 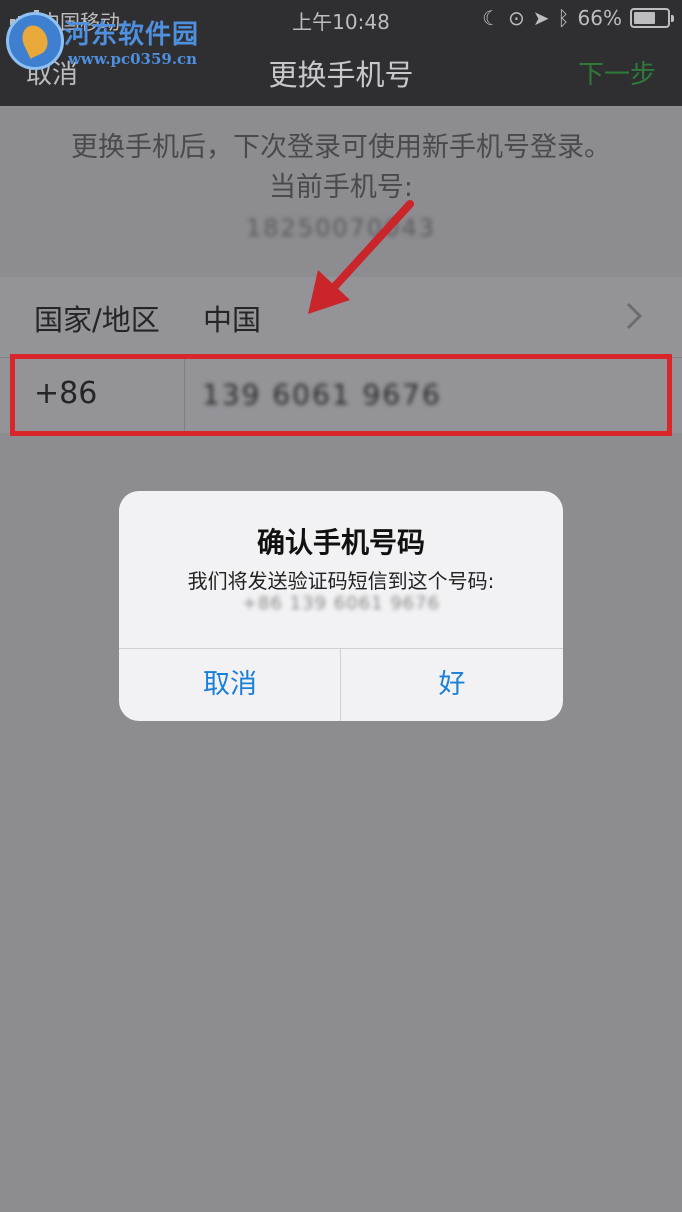 What do you see at coordinates (516, 18) in the screenshot?
I see `rotation-lock-icon: ⊙` at bounding box center [516, 18].